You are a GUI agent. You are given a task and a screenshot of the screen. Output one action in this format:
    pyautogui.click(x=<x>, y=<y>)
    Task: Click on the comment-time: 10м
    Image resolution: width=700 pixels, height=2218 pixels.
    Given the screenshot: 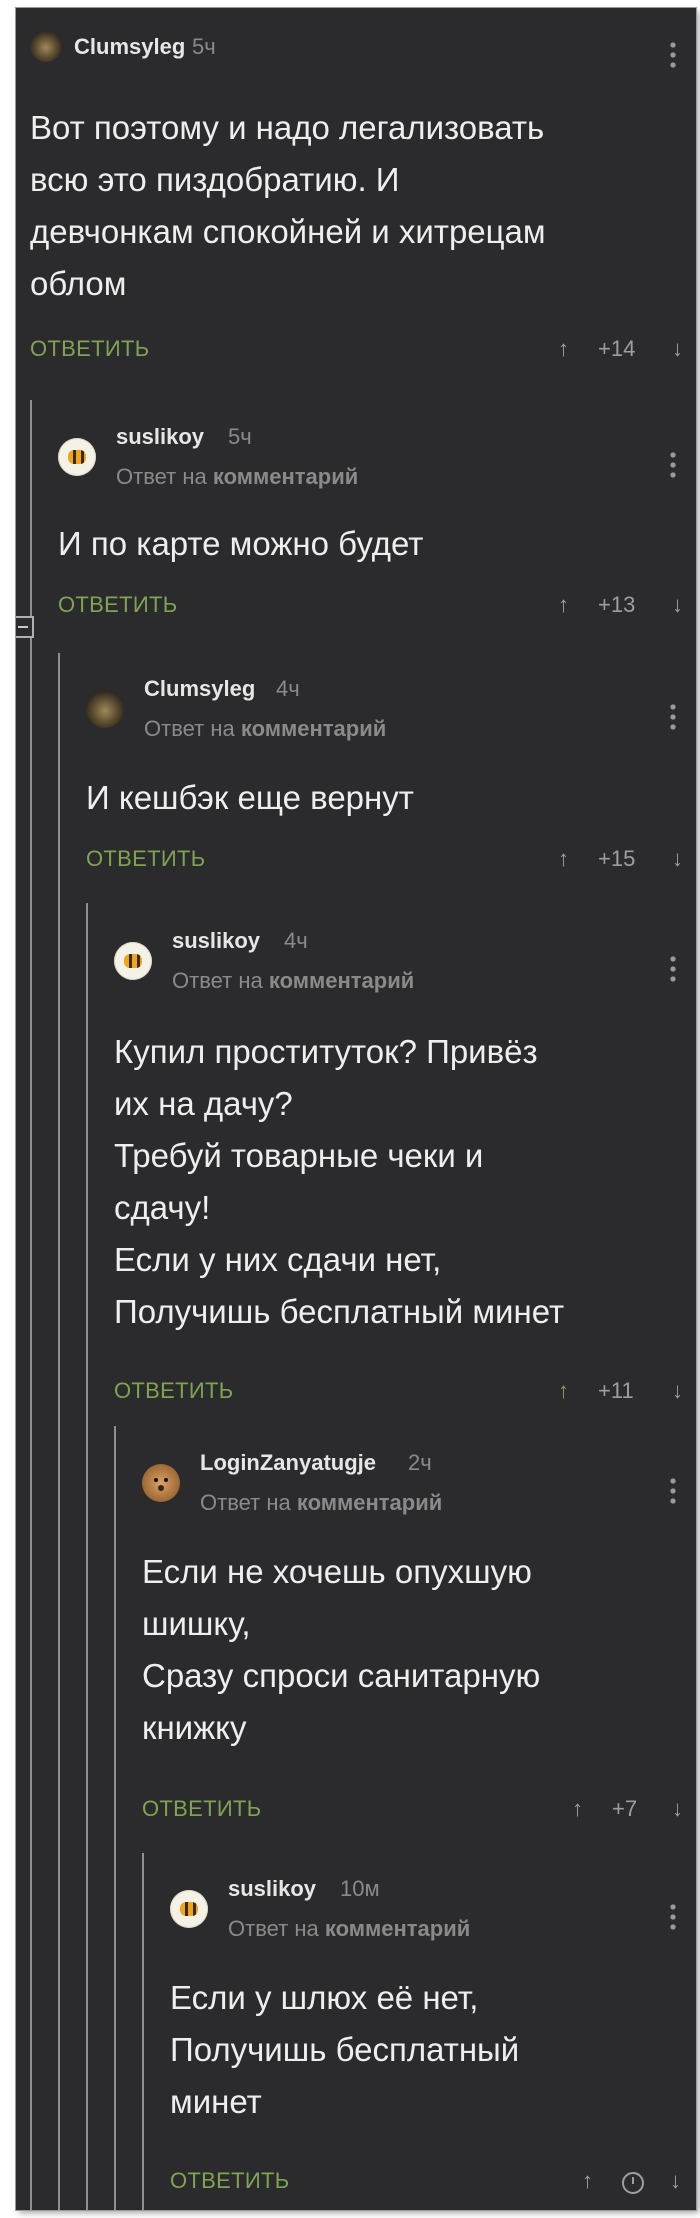 What is the action you would take?
    pyautogui.click(x=360, y=1888)
    